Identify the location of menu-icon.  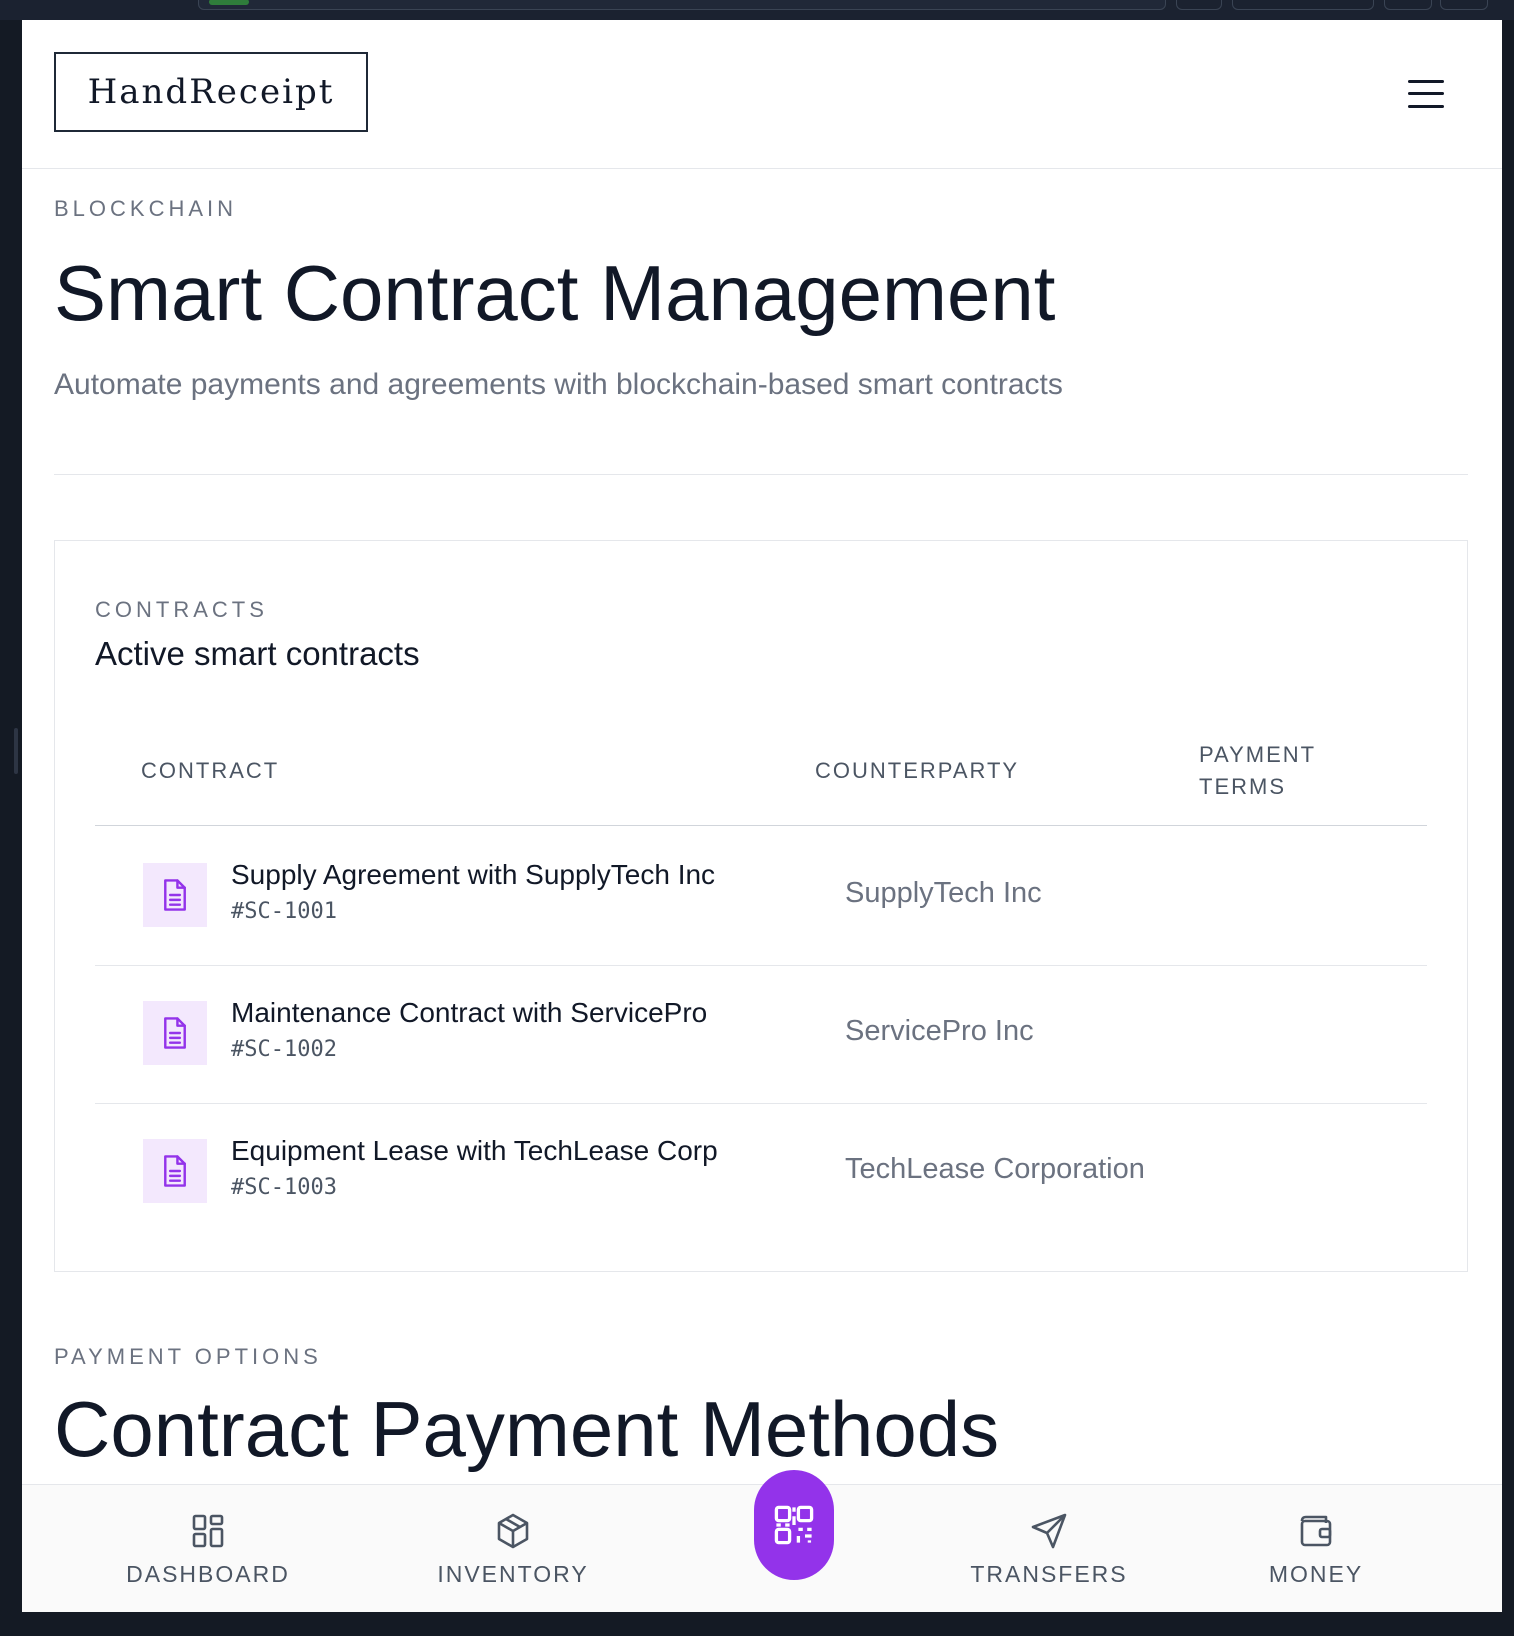
(1426, 81).